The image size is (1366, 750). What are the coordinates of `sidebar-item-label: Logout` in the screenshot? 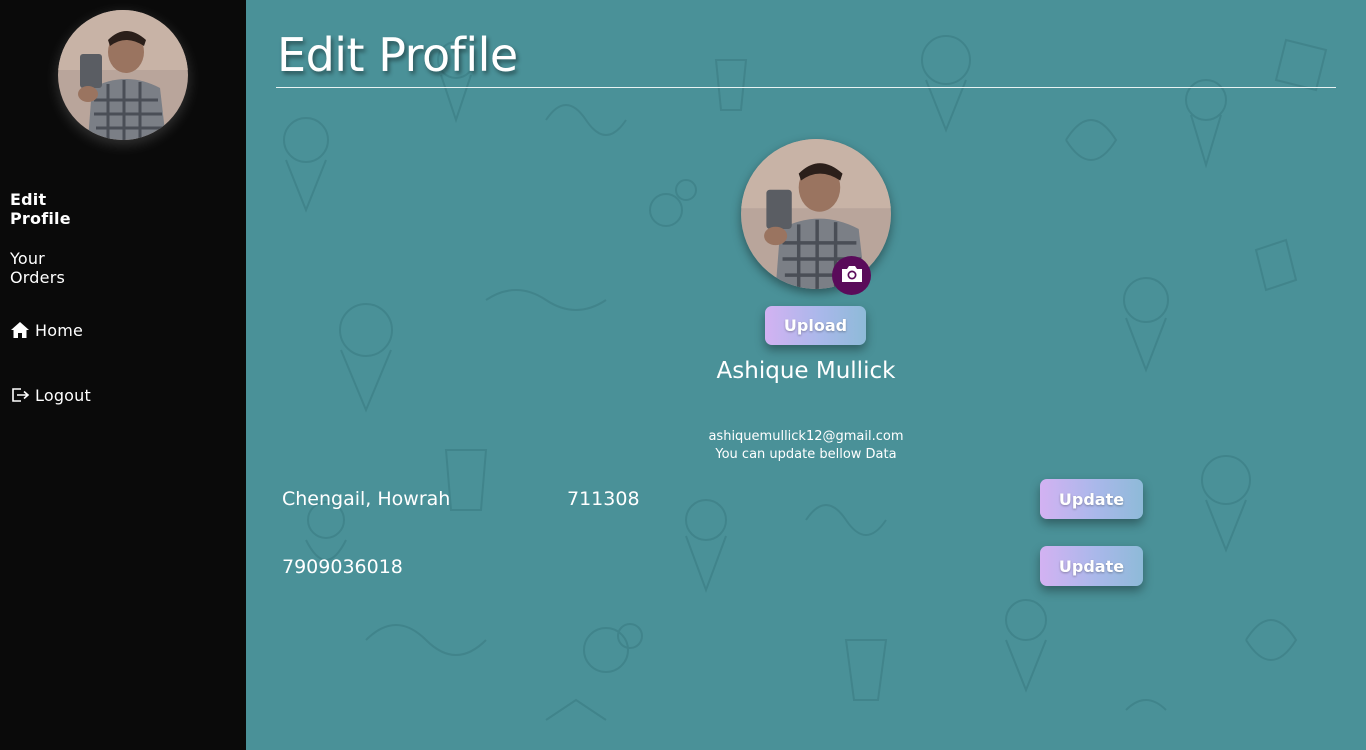 It's located at (63, 395).